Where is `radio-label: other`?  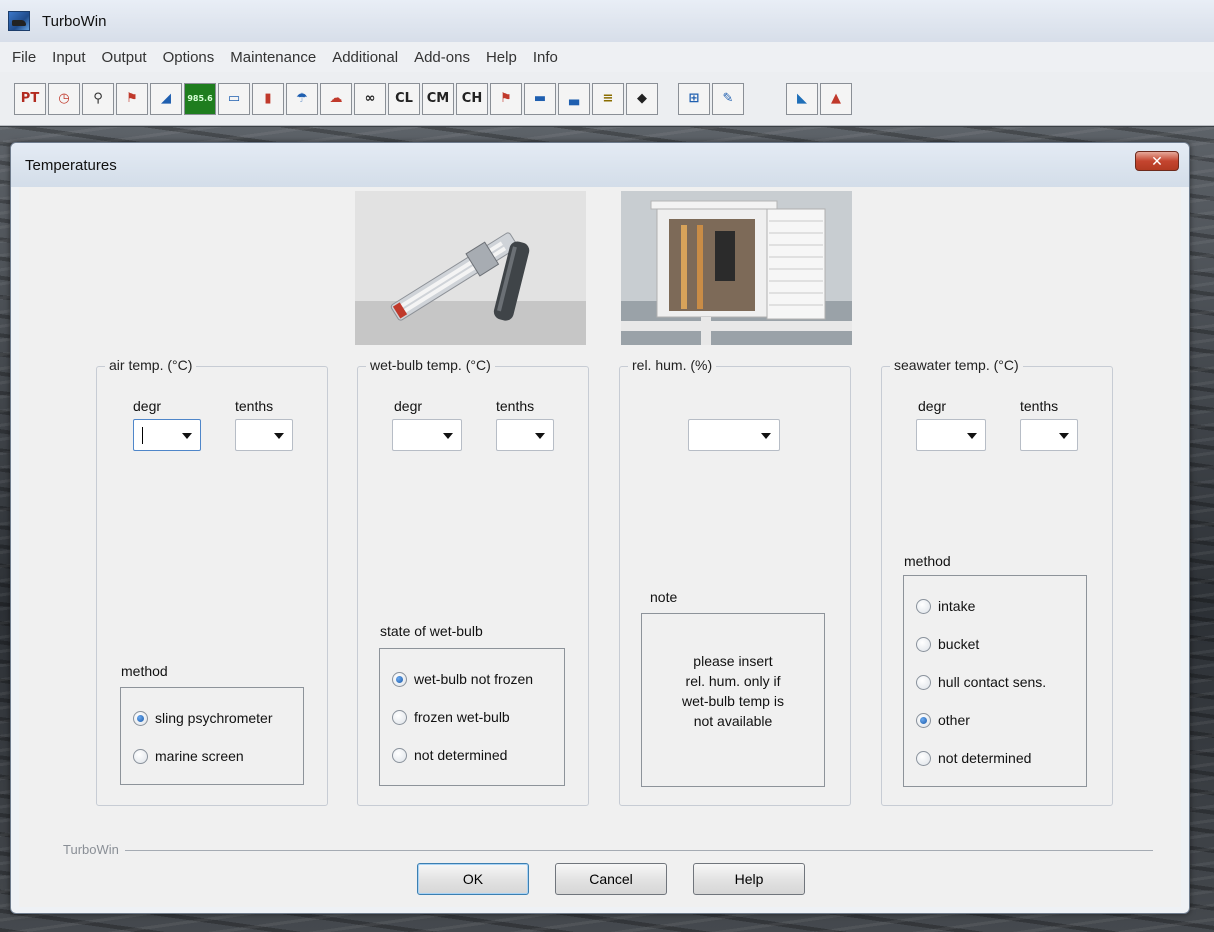
radio-label: other is located at coordinates (954, 720).